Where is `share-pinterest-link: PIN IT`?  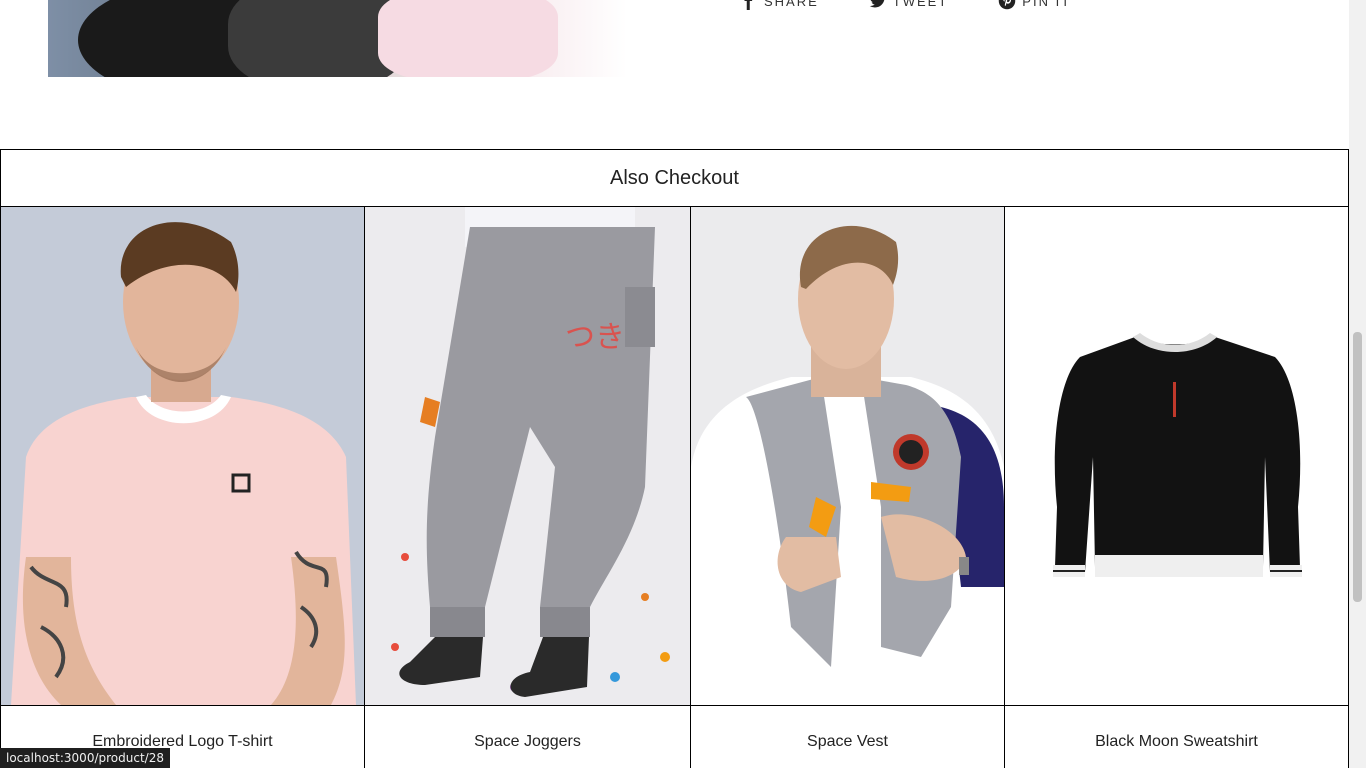 share-pinterest-link: PIN IT is located at coordinates (1034, 5).